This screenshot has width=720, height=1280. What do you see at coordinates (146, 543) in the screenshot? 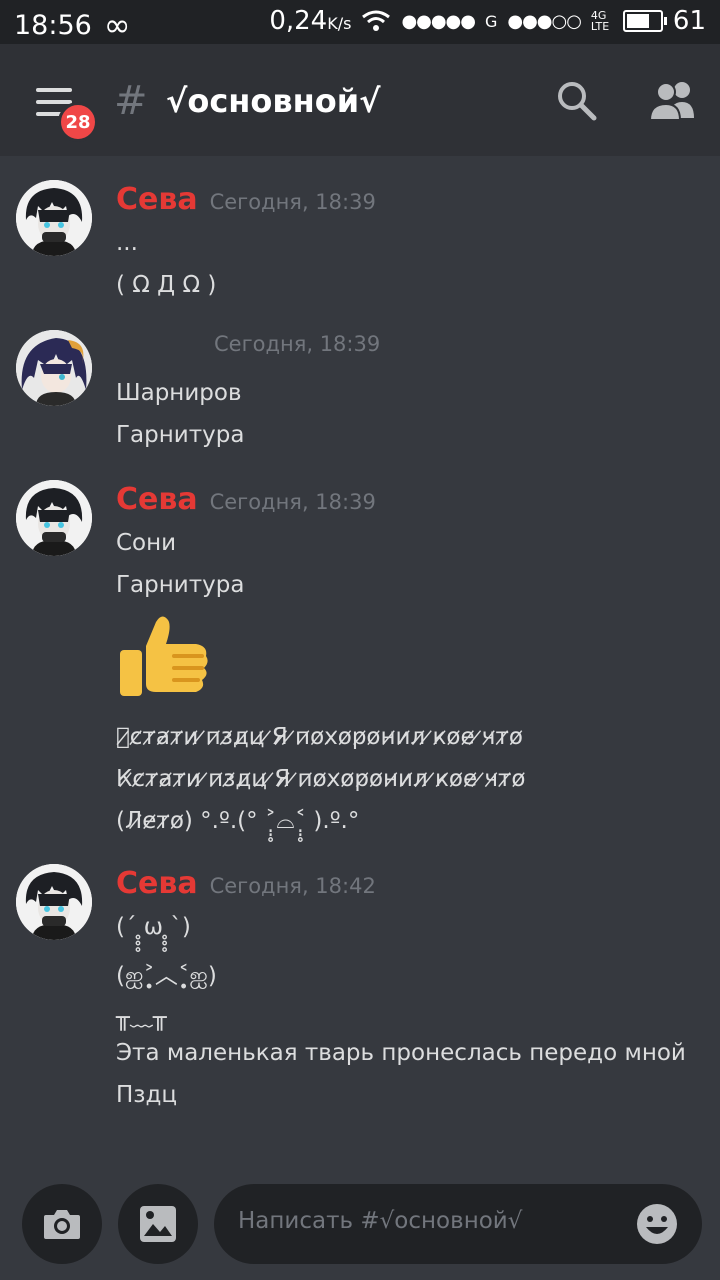
I see `message-text: Сони` at bounding box center [146, 543].